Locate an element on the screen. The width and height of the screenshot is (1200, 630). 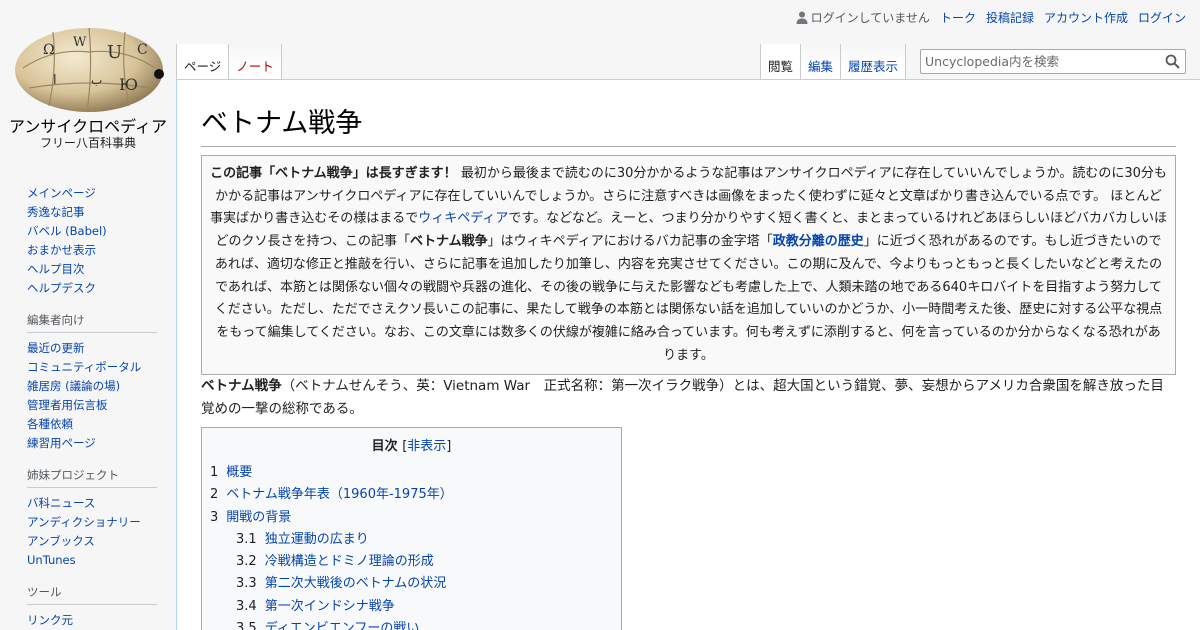
sidebar-tools: ツール リンク元 is located at coordinates (92, 607).